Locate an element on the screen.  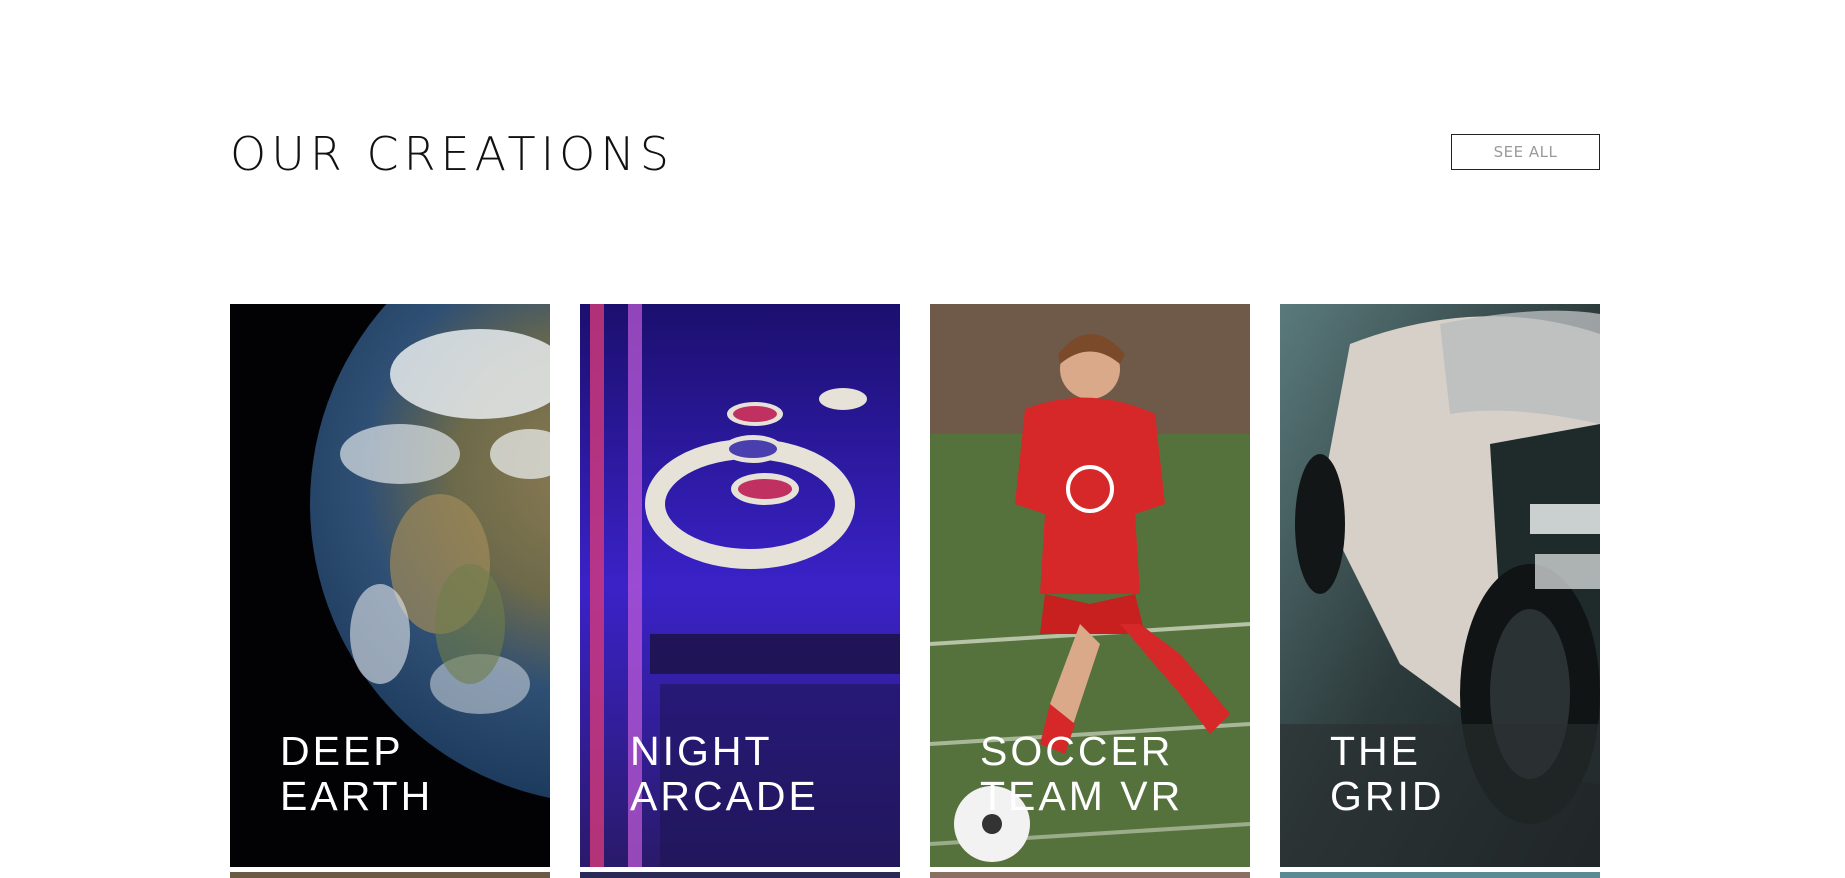
section-title: OUR CREATIONS is located at coordinates (452, 154).